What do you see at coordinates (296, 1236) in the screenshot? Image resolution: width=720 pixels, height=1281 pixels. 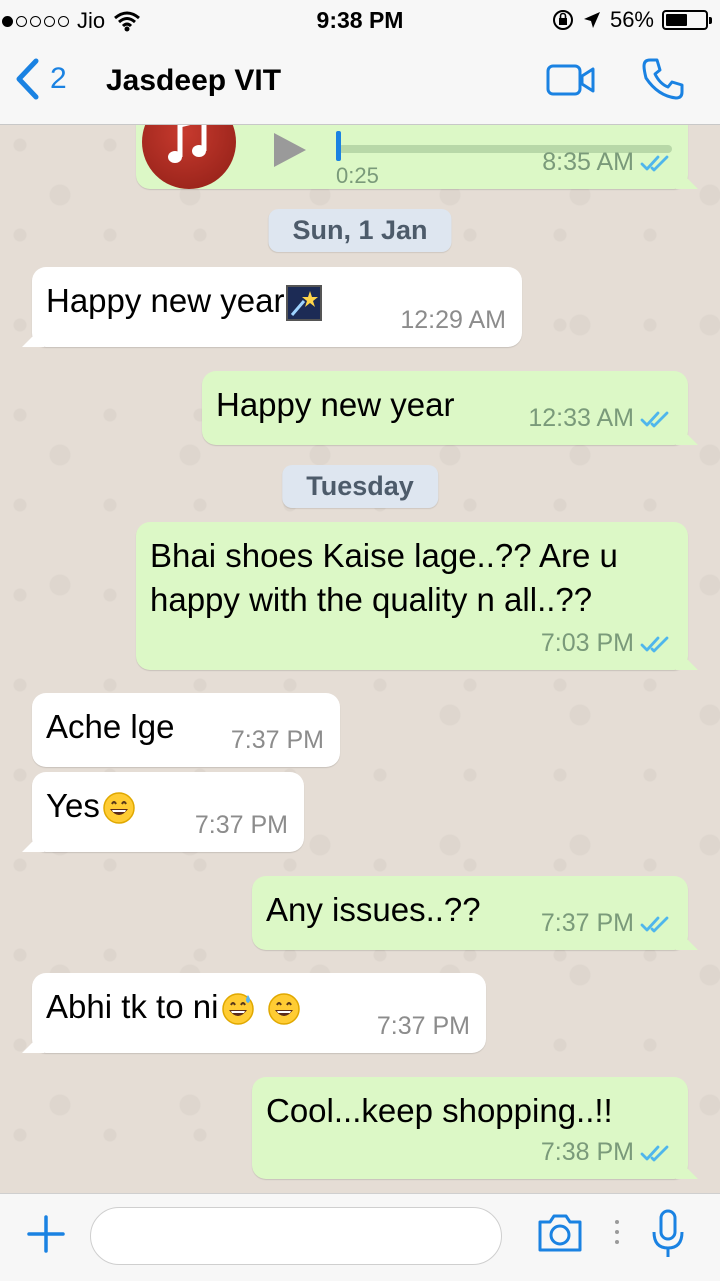 I see `message-input` at bounding box center [296, 1236].